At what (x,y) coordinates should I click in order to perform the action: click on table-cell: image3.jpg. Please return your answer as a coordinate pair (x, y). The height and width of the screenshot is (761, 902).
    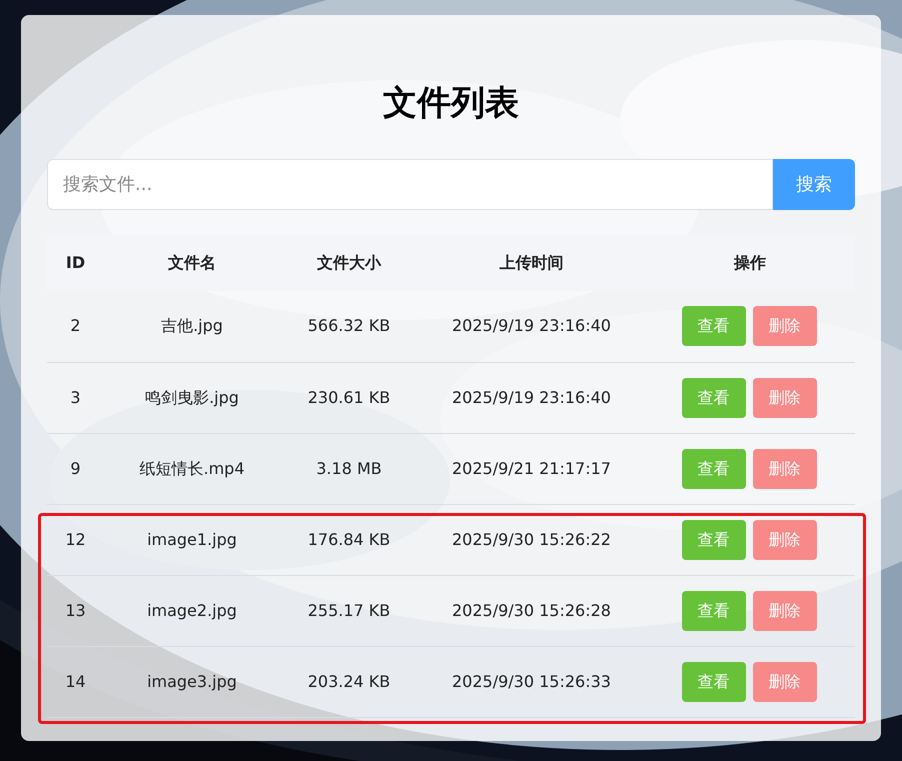
    Looking at the image, I should click on (192, 681).